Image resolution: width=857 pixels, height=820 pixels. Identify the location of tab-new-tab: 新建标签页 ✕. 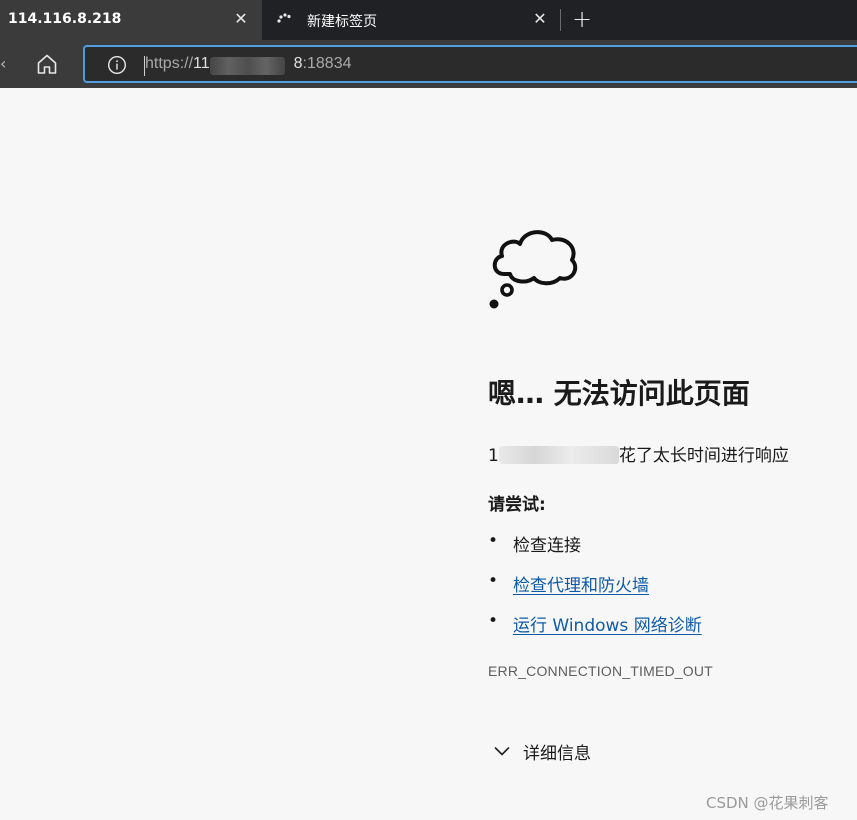
(409, 20).